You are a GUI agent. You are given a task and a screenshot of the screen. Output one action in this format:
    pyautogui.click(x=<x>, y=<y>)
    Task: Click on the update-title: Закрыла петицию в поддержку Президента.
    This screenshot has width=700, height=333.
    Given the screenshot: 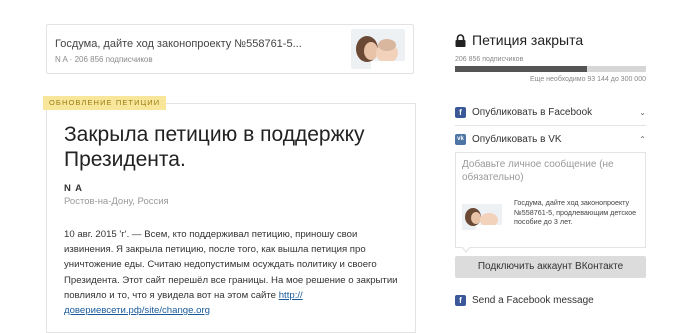 What is the action you would take?
    pyautogui.click(x=214, y=147)
    